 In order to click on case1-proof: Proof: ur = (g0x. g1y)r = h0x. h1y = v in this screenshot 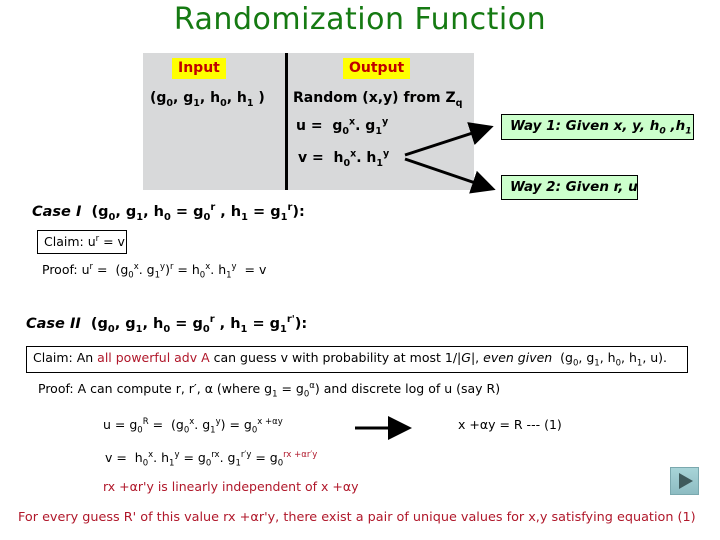, I will do `click(154, 271)`.